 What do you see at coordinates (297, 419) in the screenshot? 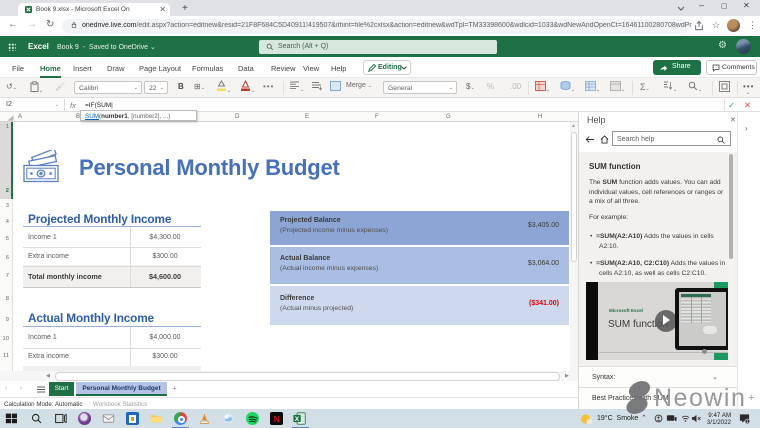
I see `svg-text: X` at bounding box center [297, 419].